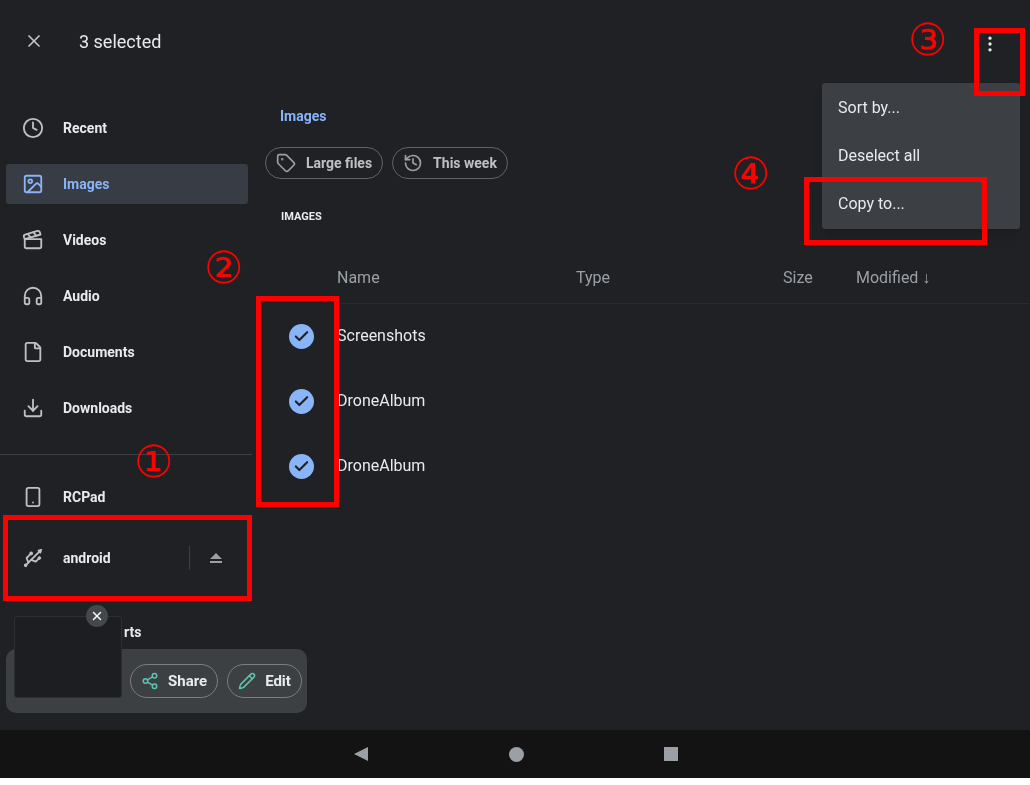  What do you see at coordinates (286, 163) in the screenshot?
I see `tag-icon` at bounding box center [286, 163].